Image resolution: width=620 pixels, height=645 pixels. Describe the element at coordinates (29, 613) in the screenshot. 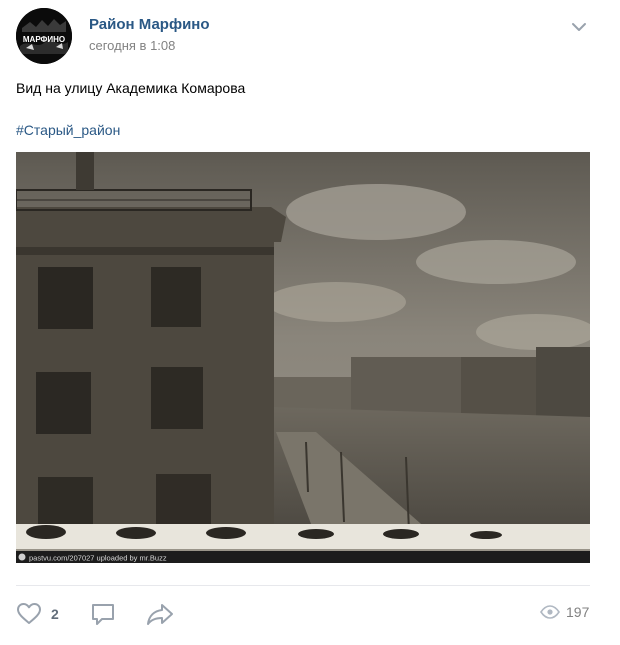

I see `heart-icon` at that location.